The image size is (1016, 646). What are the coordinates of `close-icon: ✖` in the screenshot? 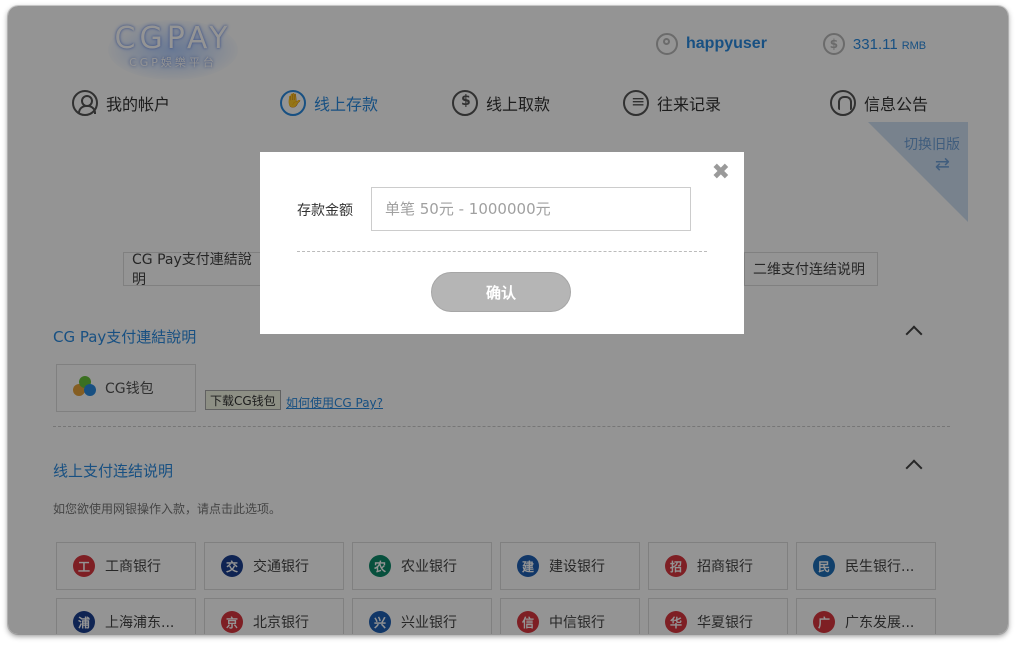 It's located at (721, 173).